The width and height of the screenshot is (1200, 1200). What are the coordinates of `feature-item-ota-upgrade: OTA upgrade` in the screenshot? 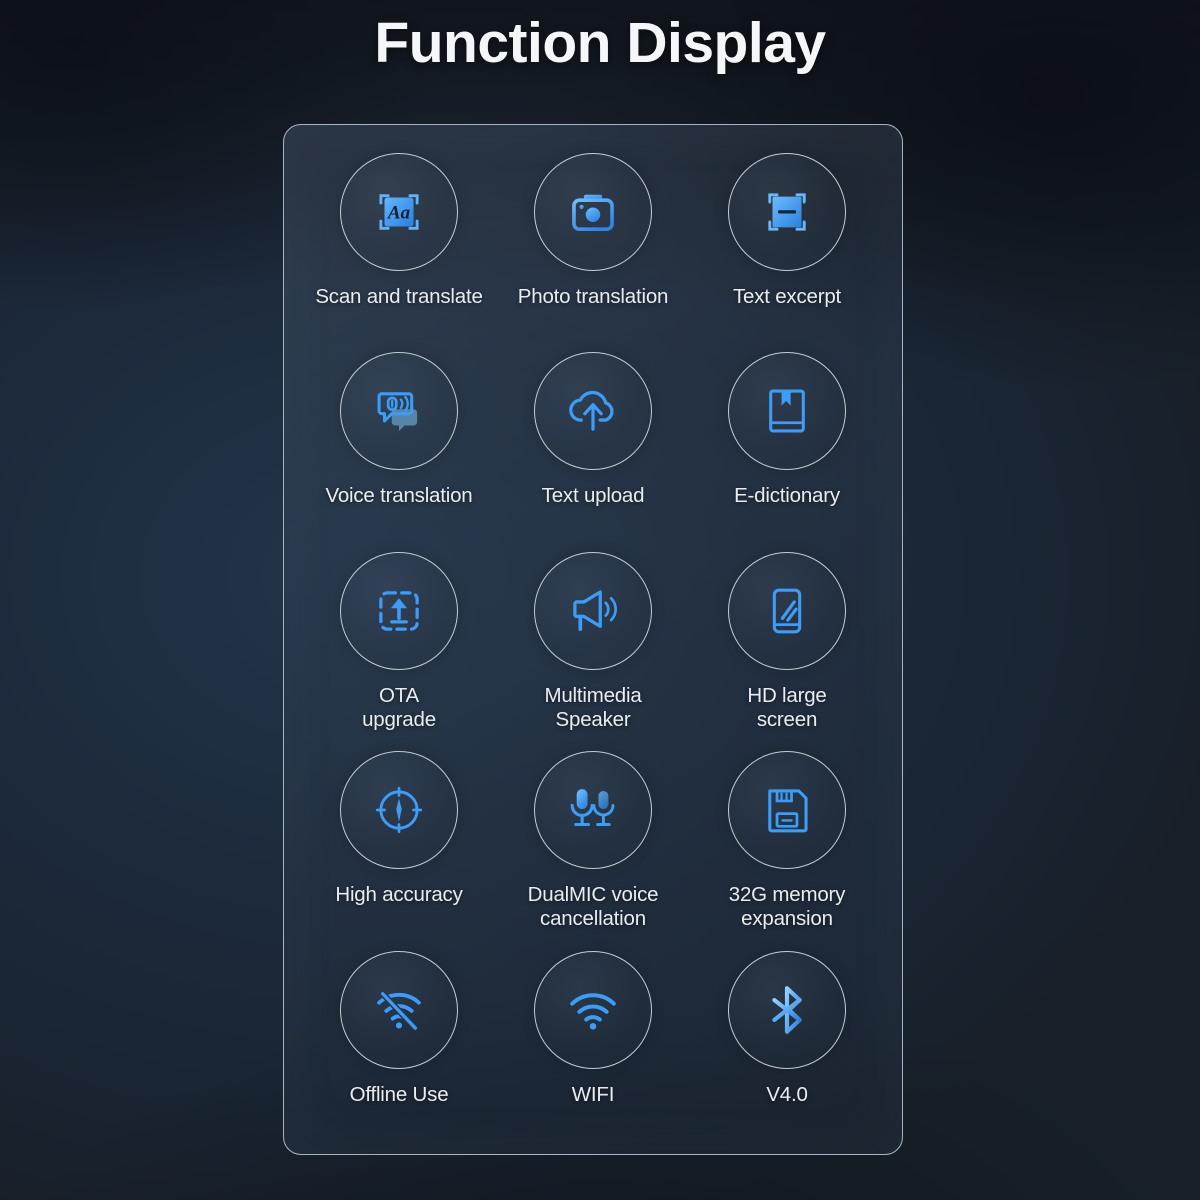 It's located at (399, 645).